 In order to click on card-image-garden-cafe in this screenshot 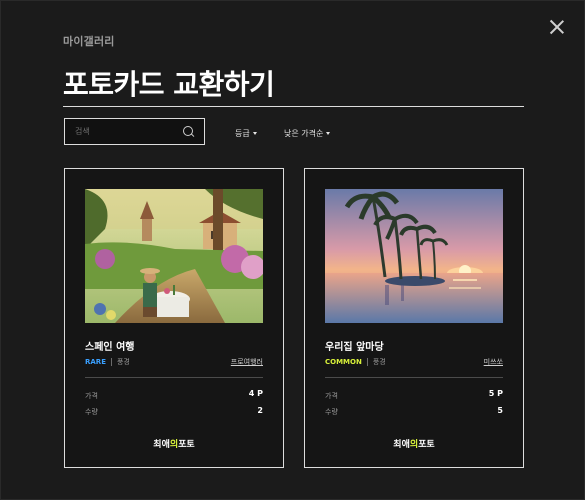, I will do `click(174, 256)`.